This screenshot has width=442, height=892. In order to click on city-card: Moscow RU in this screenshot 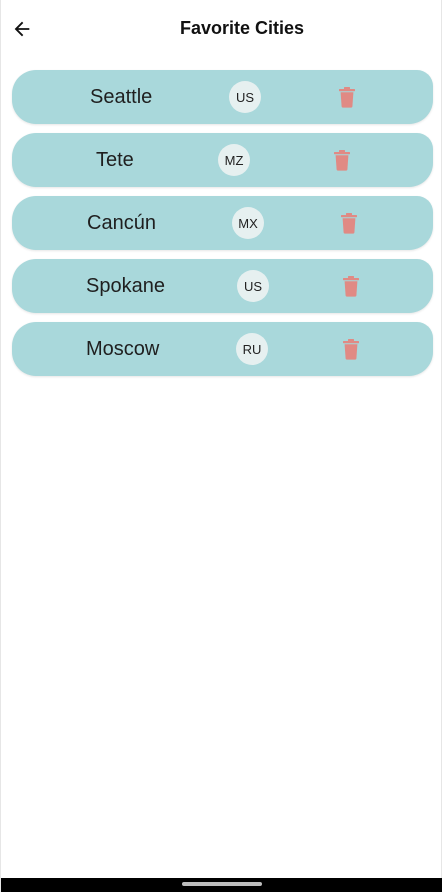, I will do `click(222, 349)`.